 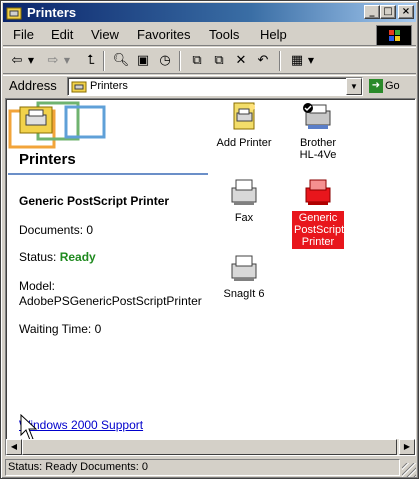 What do you see at coordinates (244, 143) in the screenshot?
I see `add-printer-label: Add Printer` at bounding box center [244, 143].